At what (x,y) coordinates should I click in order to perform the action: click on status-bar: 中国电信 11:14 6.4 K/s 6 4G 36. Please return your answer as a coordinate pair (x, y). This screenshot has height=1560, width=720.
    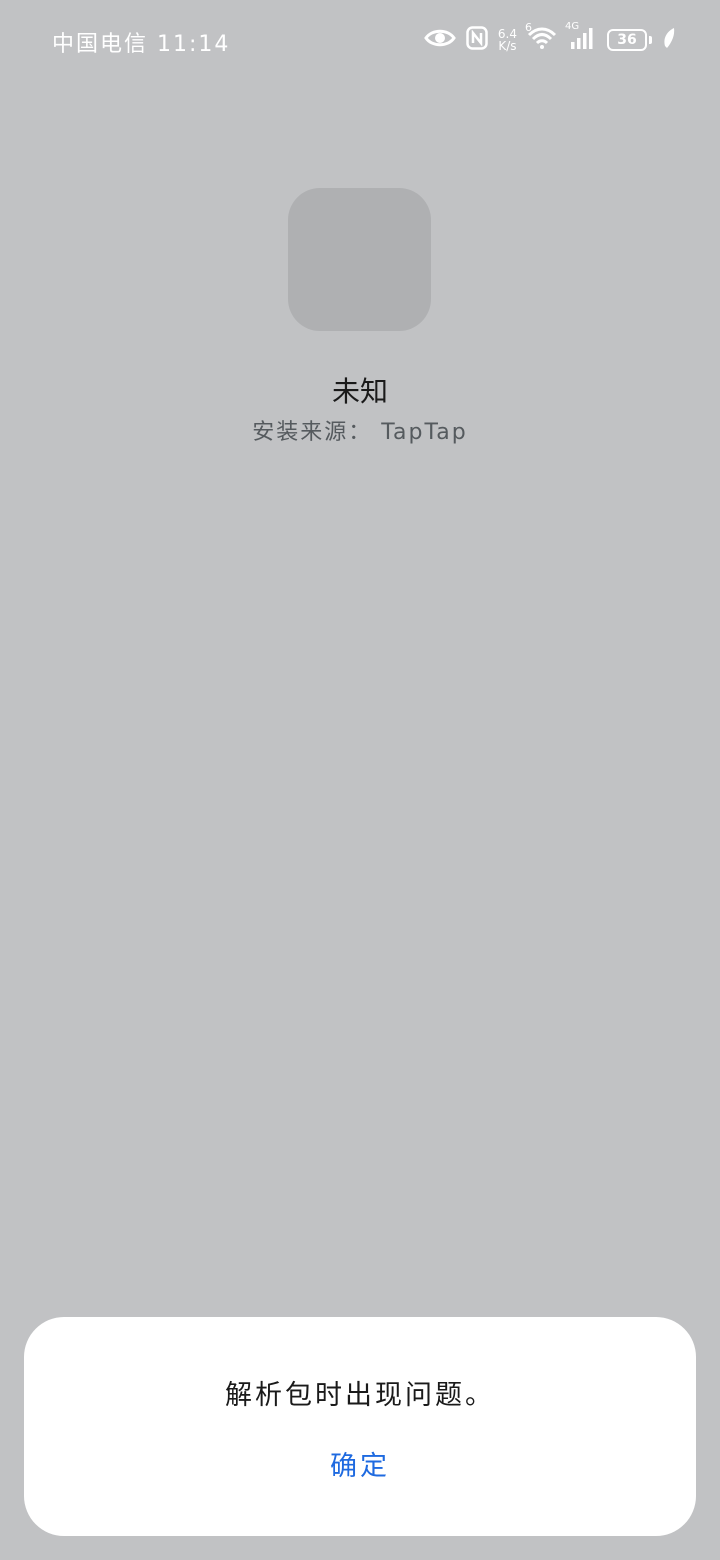
    Looking at the image, I should click on (360, 42).